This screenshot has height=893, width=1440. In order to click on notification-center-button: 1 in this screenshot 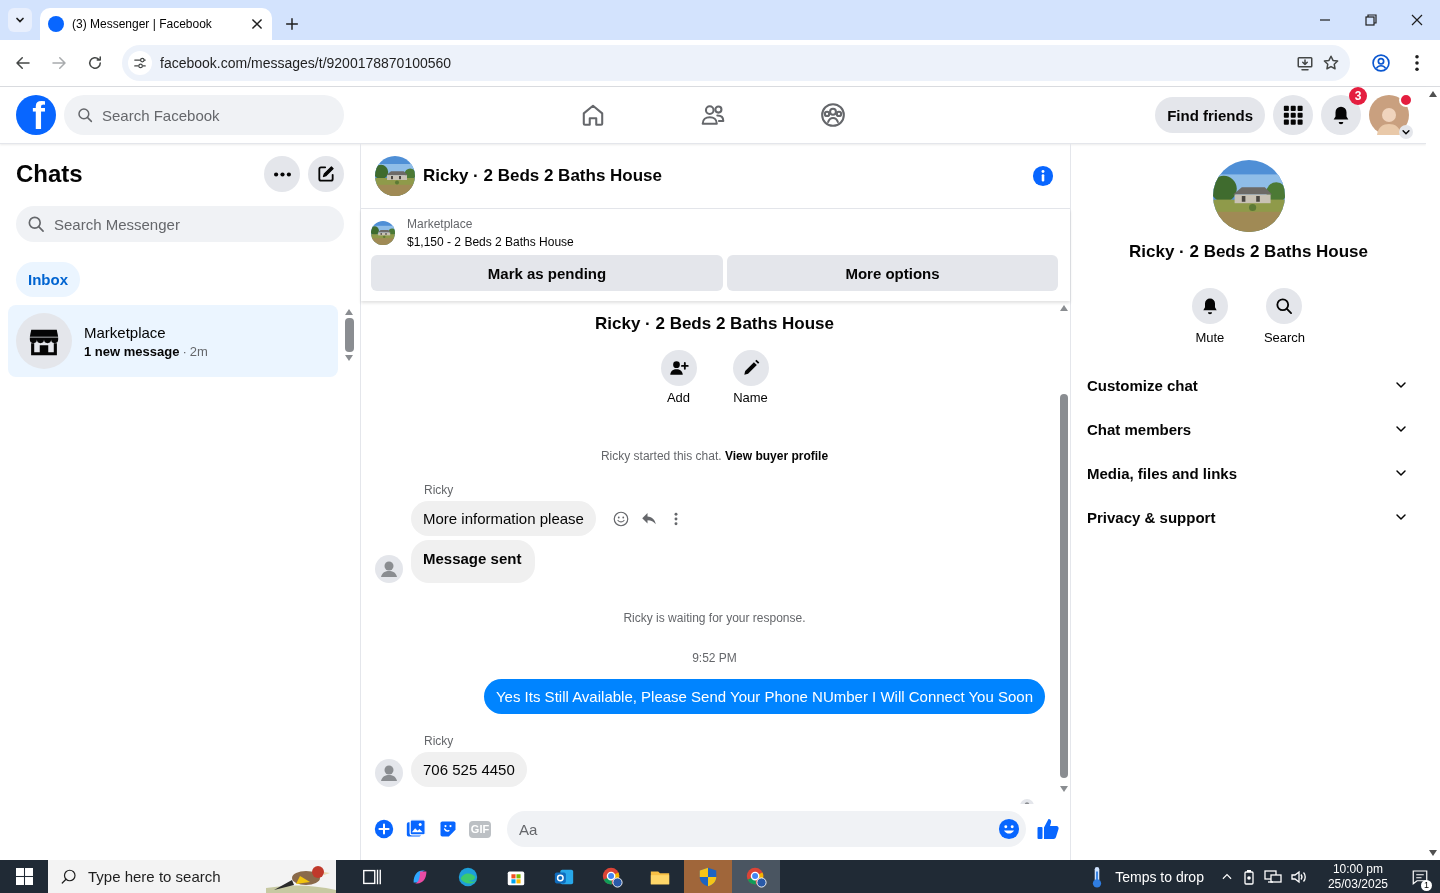, I will do `click(1420, 876)`.